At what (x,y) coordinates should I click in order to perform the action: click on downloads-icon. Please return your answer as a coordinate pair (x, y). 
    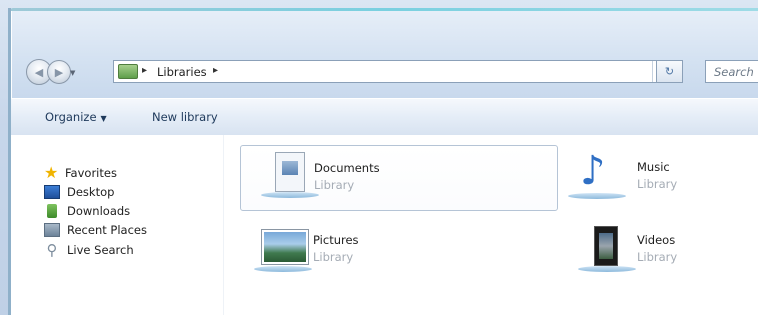
    Looking at the image, I should click on (52, 211).